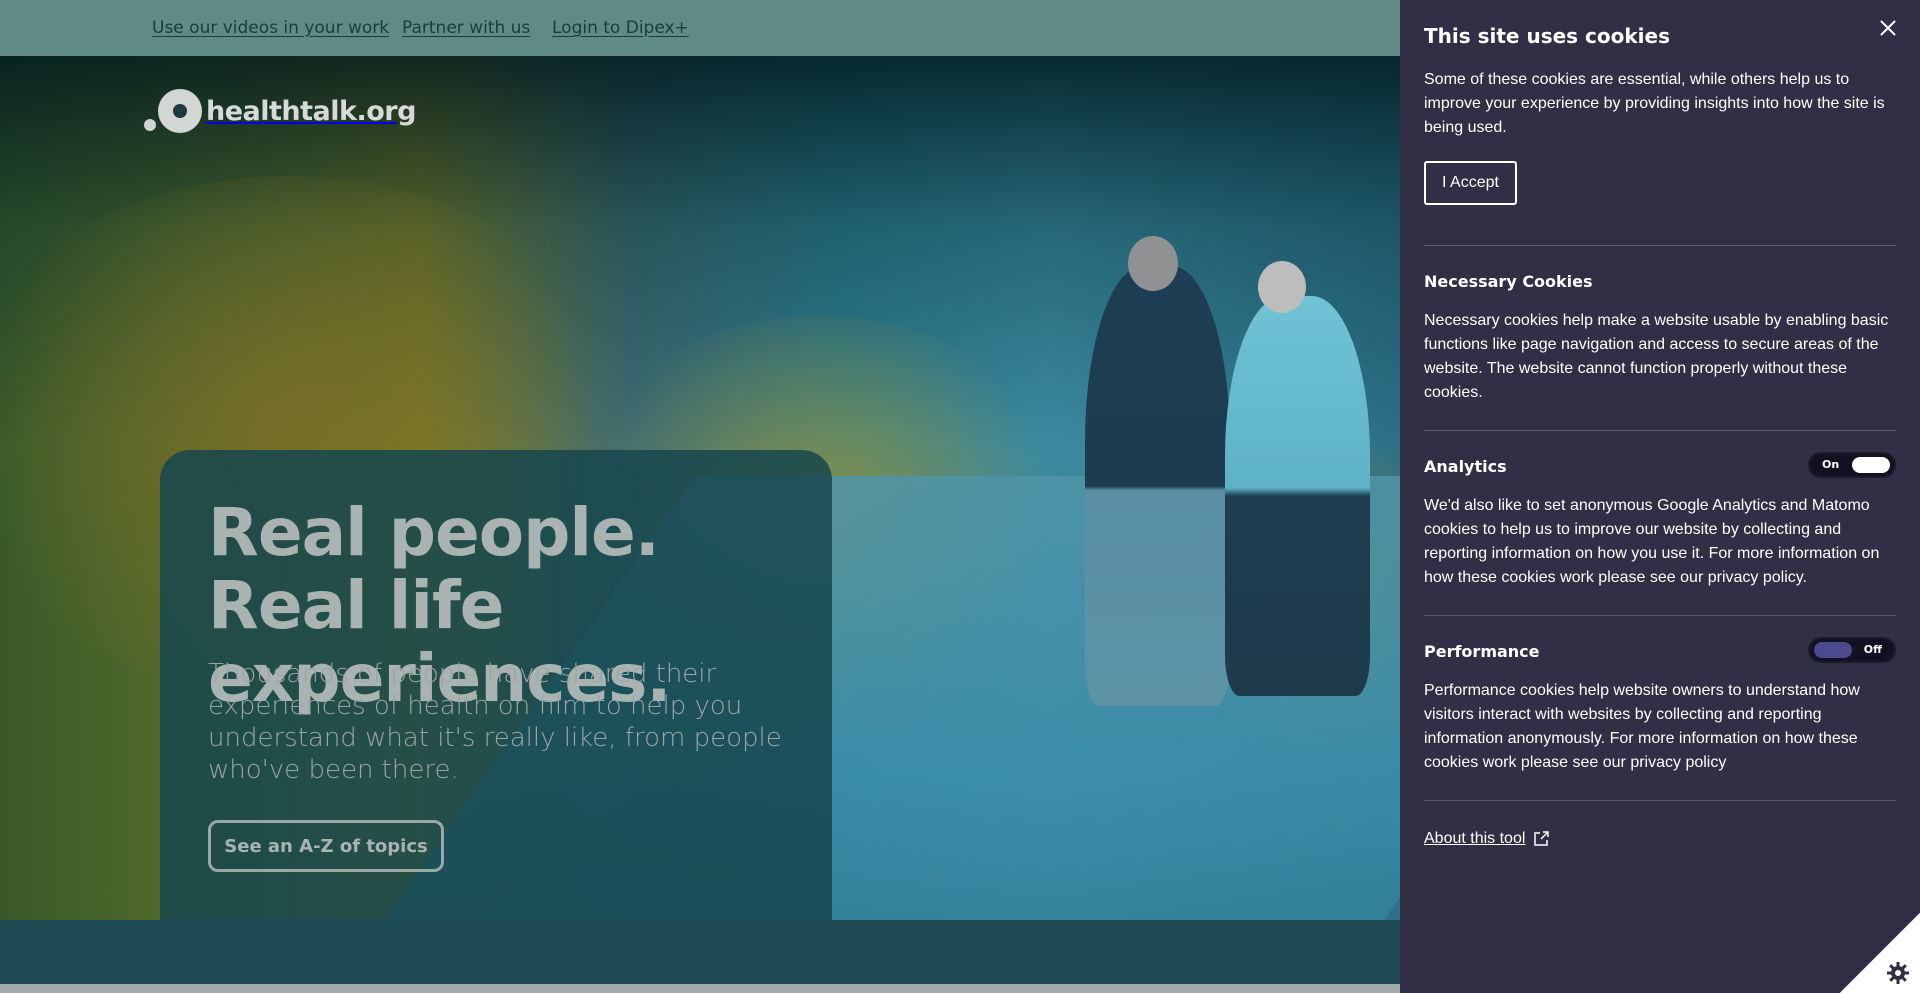 The image size is (1920, 993). Describe the element at coordinates (466, 28) in the screenshot. I see `partner-link: Partner with us` at that location.